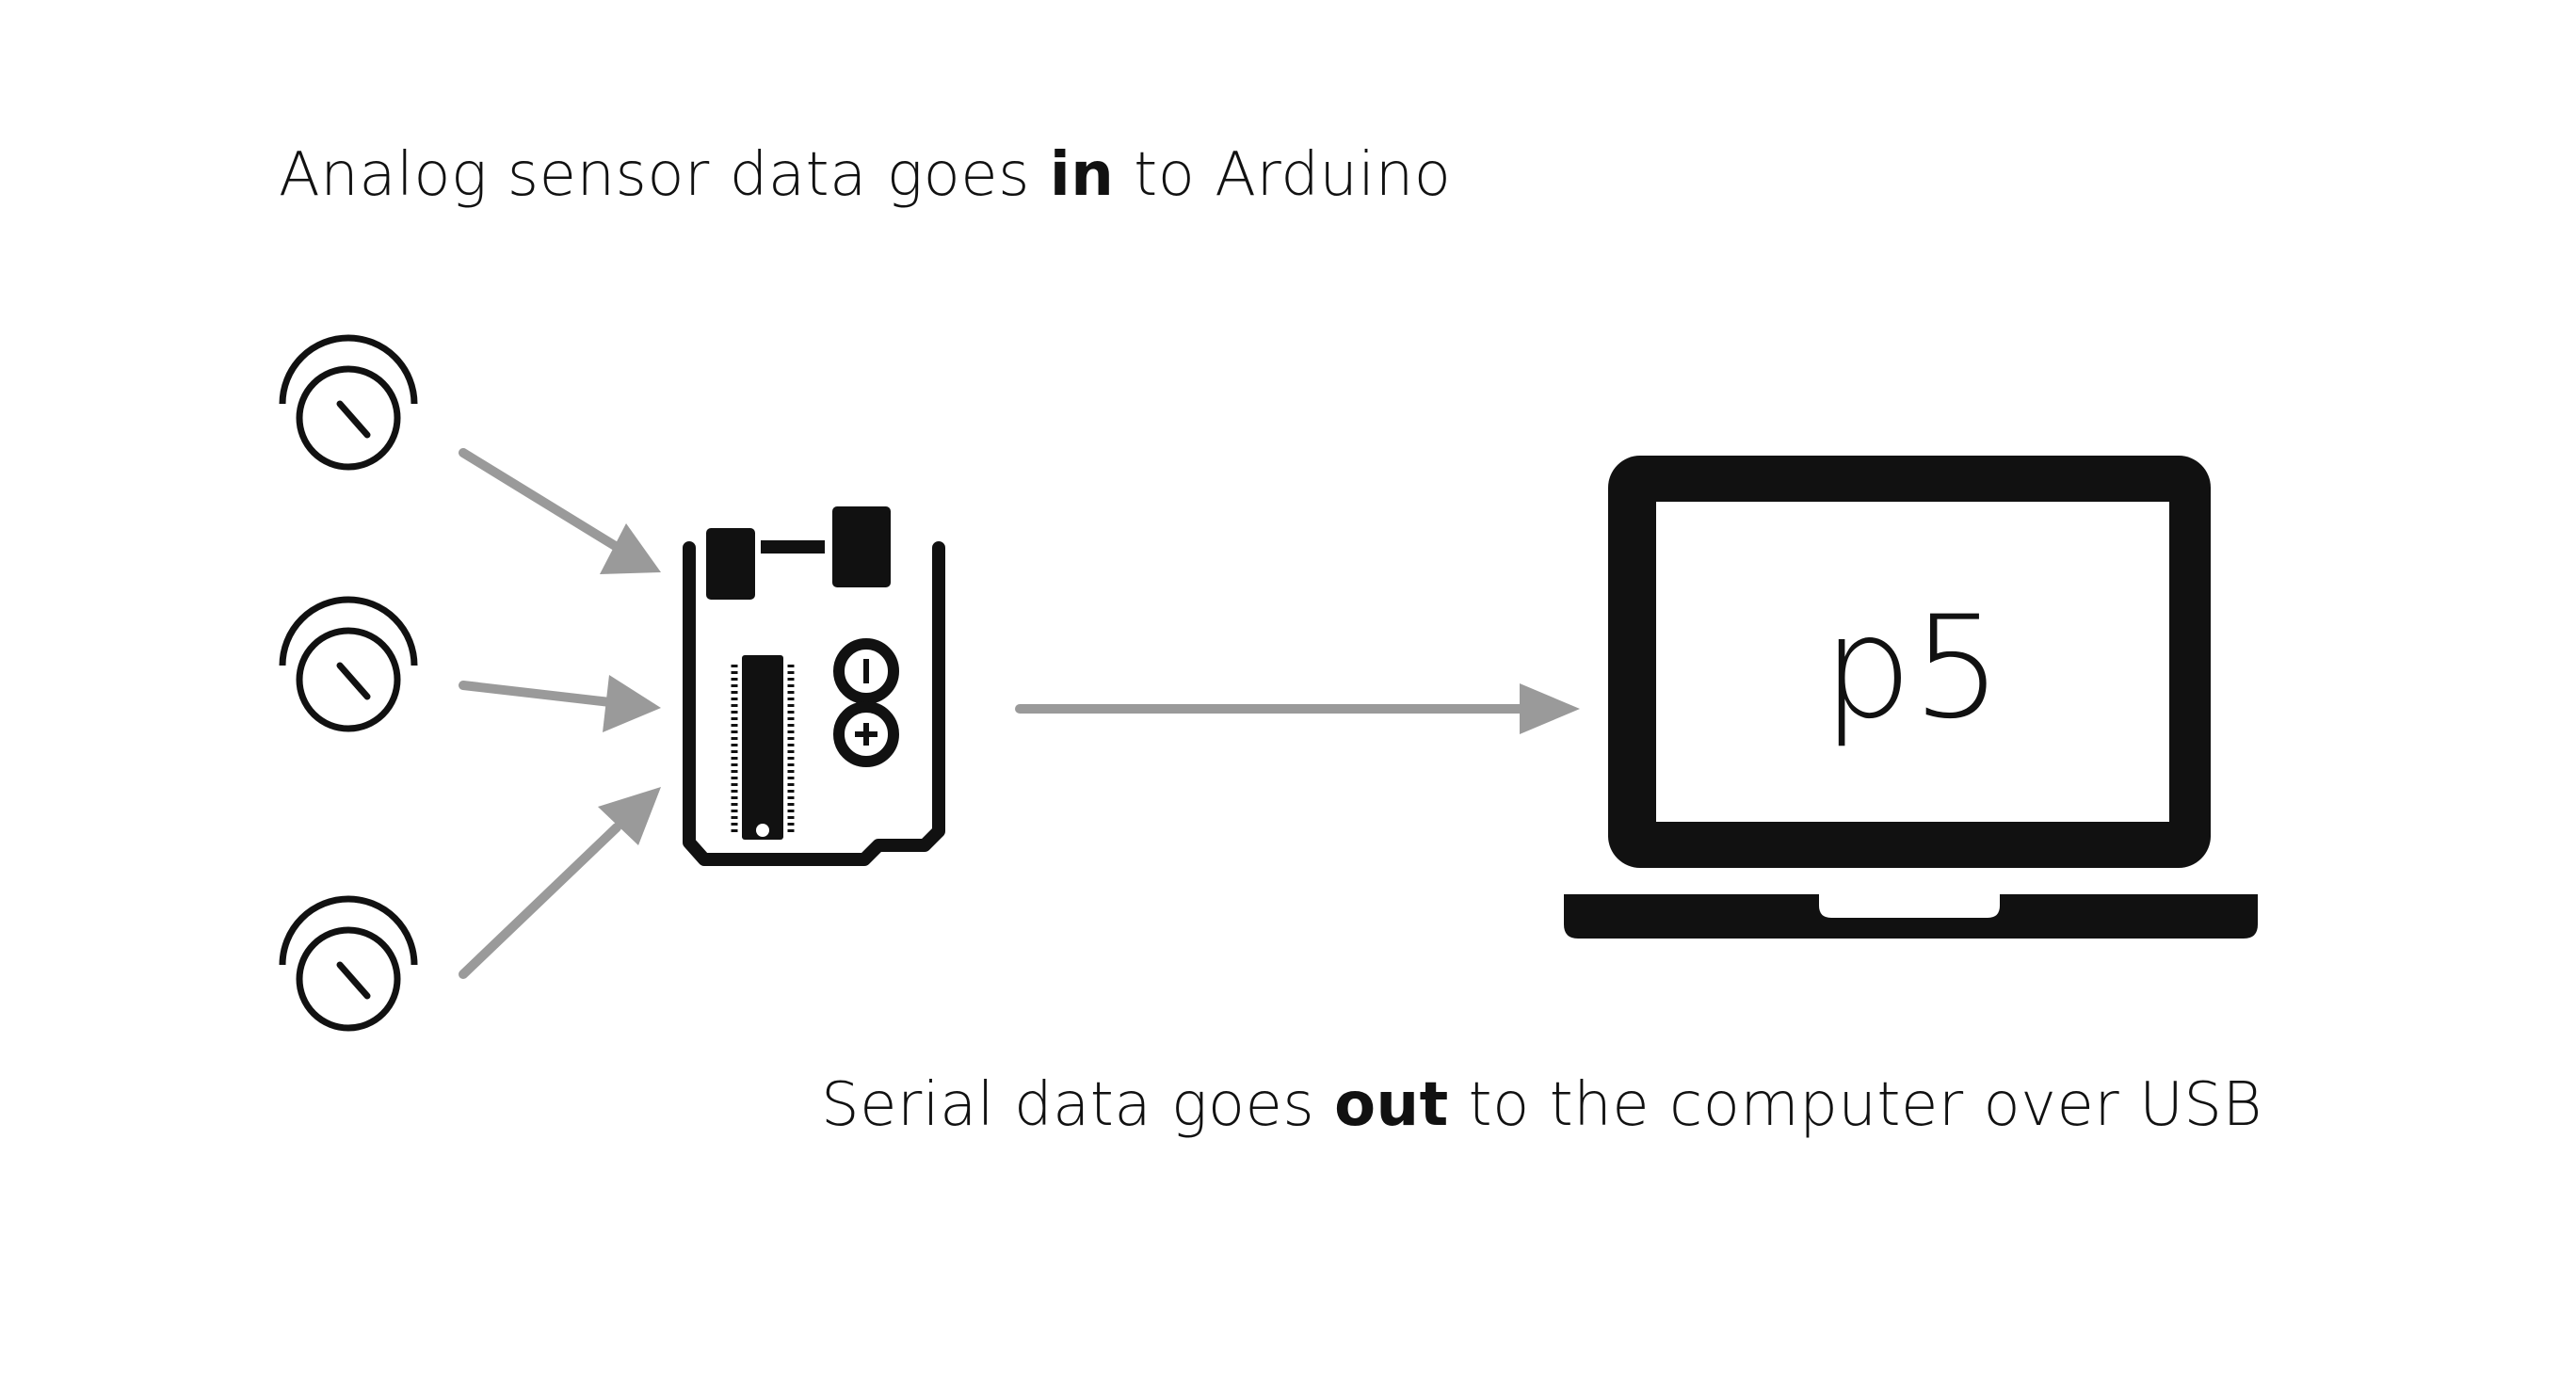  What do you see at coordinates (1078, 1105) in the screenshot?
I see `caption-bottom-before: Serial data goes` at bounding box center [1078, 1105].